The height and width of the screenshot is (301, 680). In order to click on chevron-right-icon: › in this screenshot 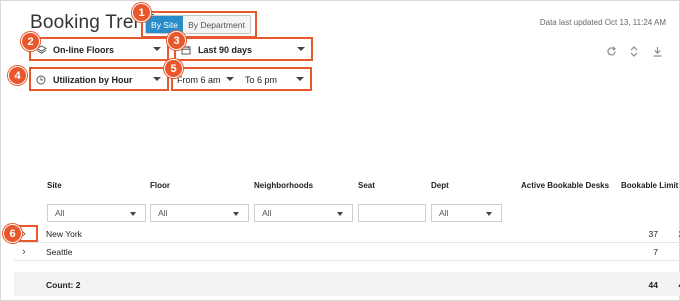, I will do `click(24, 252)`.